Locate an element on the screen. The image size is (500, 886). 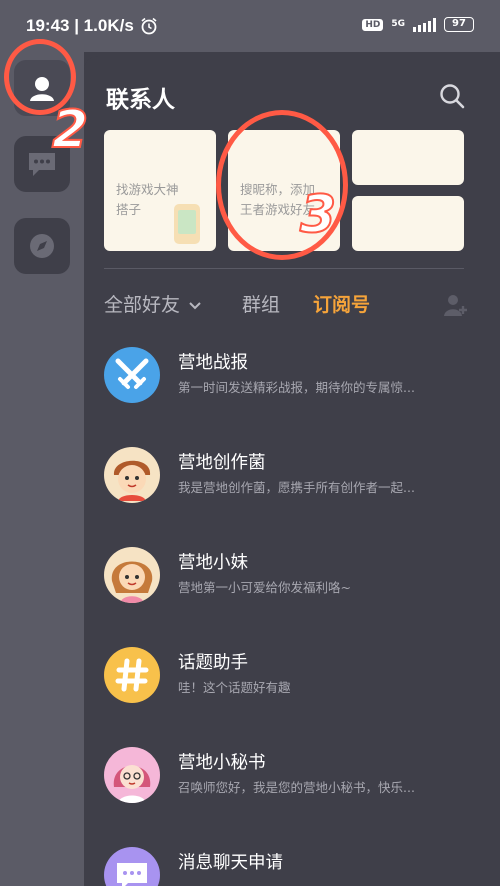
secretary-avatar-icon is located at coordinates (132, 784).